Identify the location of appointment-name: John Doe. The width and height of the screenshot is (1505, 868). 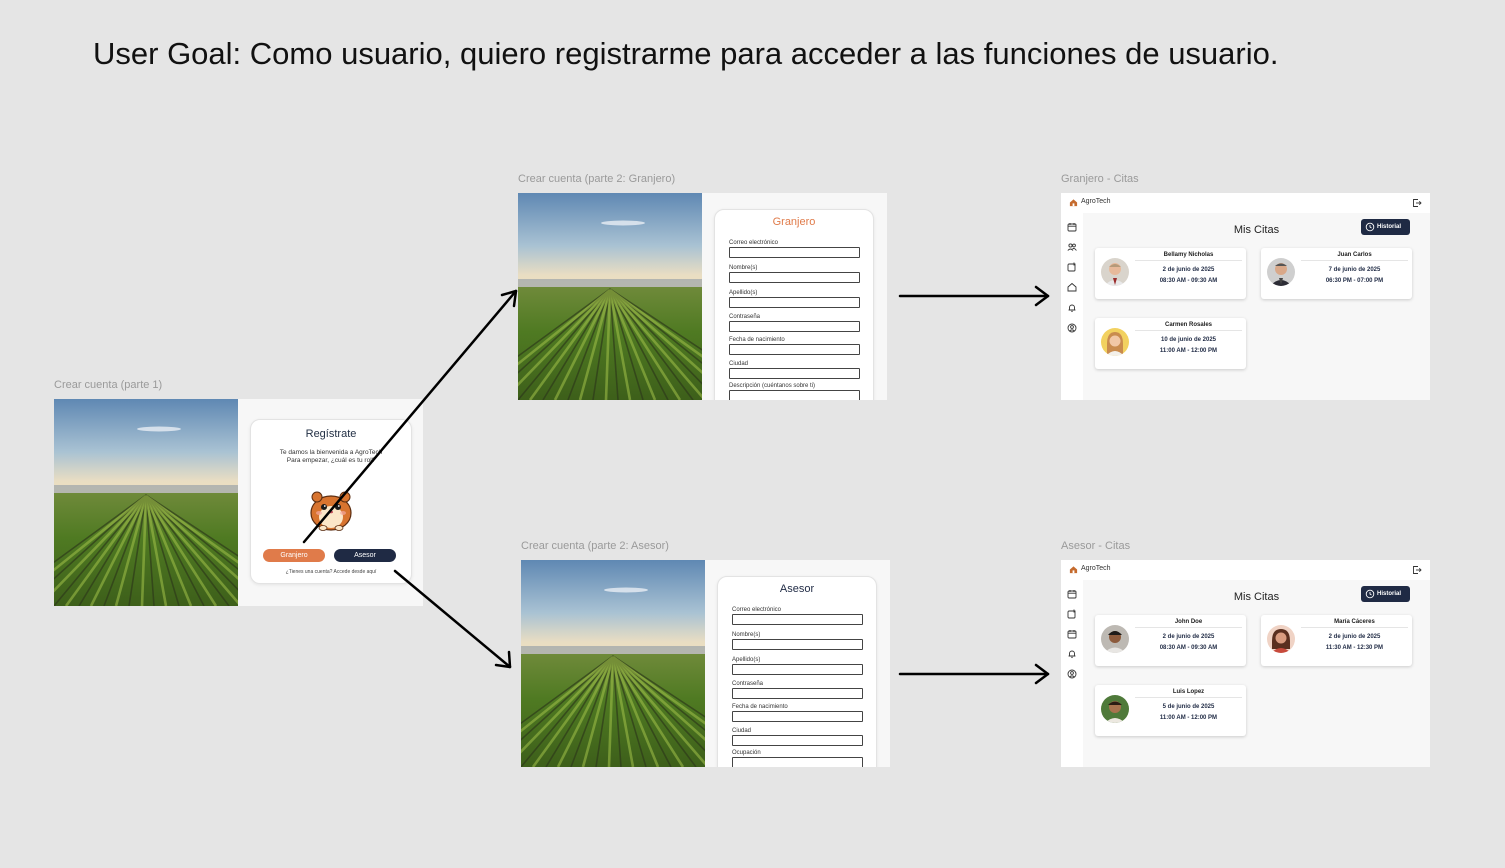
(1188, 623).